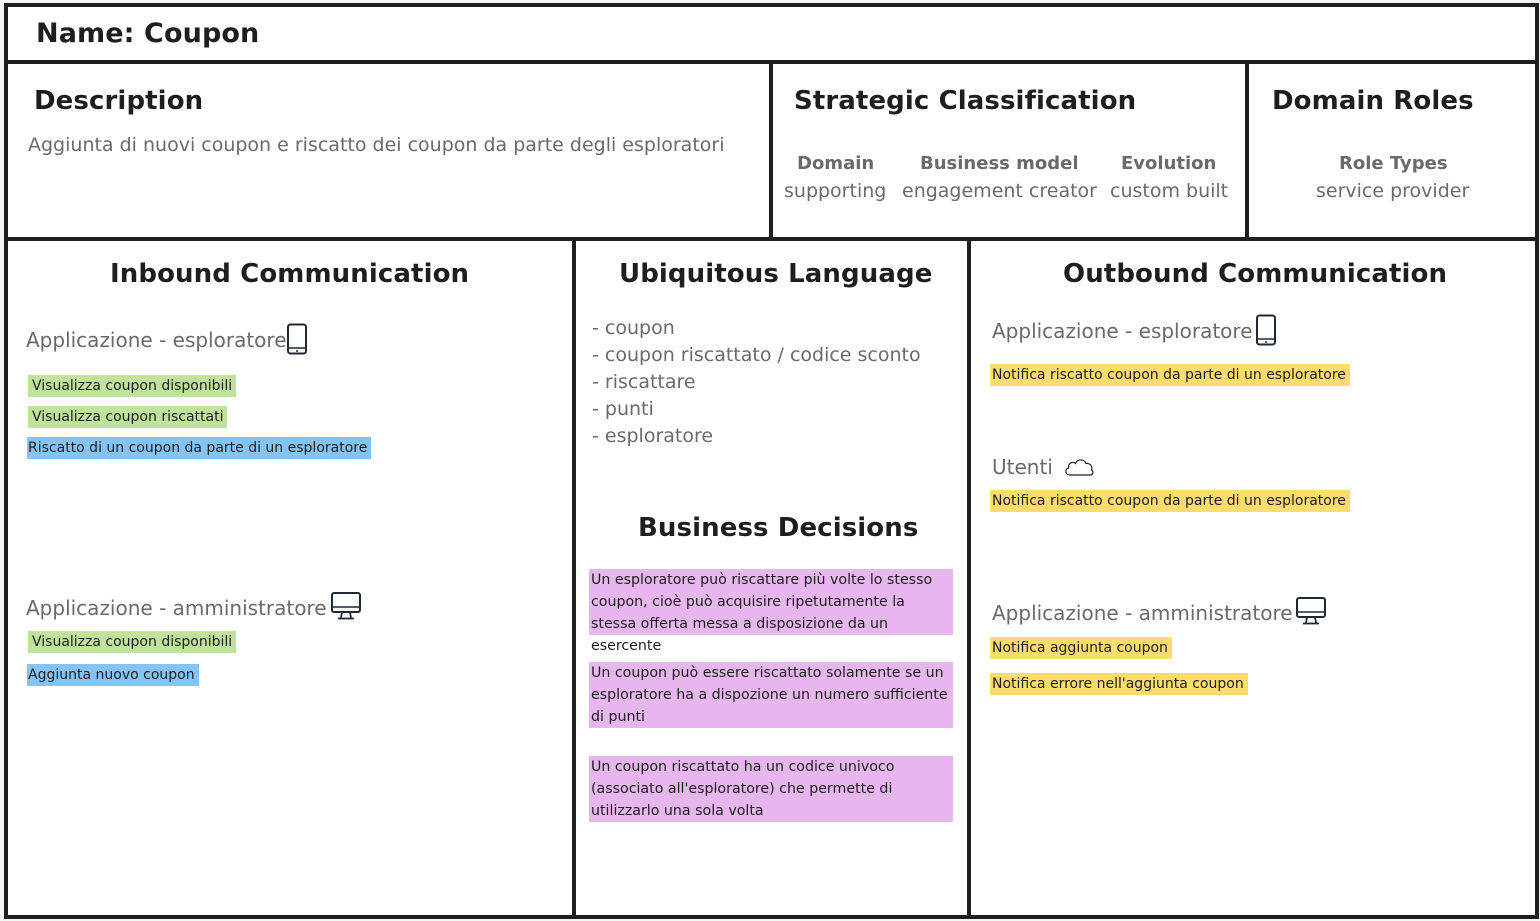 This screenshot has width=1540, height=921. Describe the element at coordinates (1142, 613) in the screenshot. I see `outbound-group-heading: Applicazione - amministratore` at that location.